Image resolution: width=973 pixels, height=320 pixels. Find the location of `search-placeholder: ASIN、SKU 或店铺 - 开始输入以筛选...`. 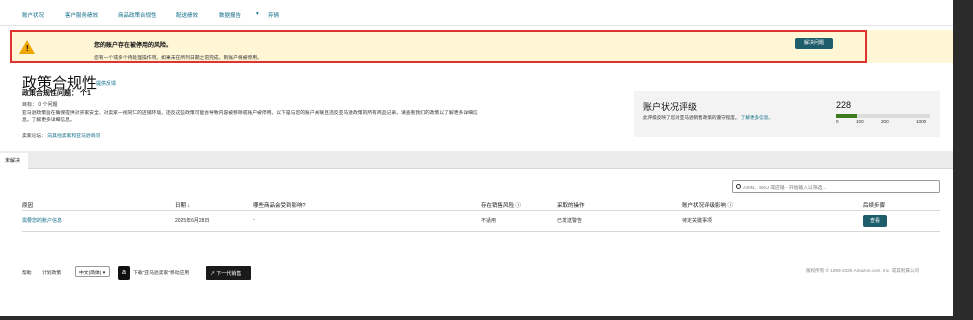

search-placeholder: ASIN、SKU 或店铺 - 开始输入以筛选... is located at coordinates (785, 188).